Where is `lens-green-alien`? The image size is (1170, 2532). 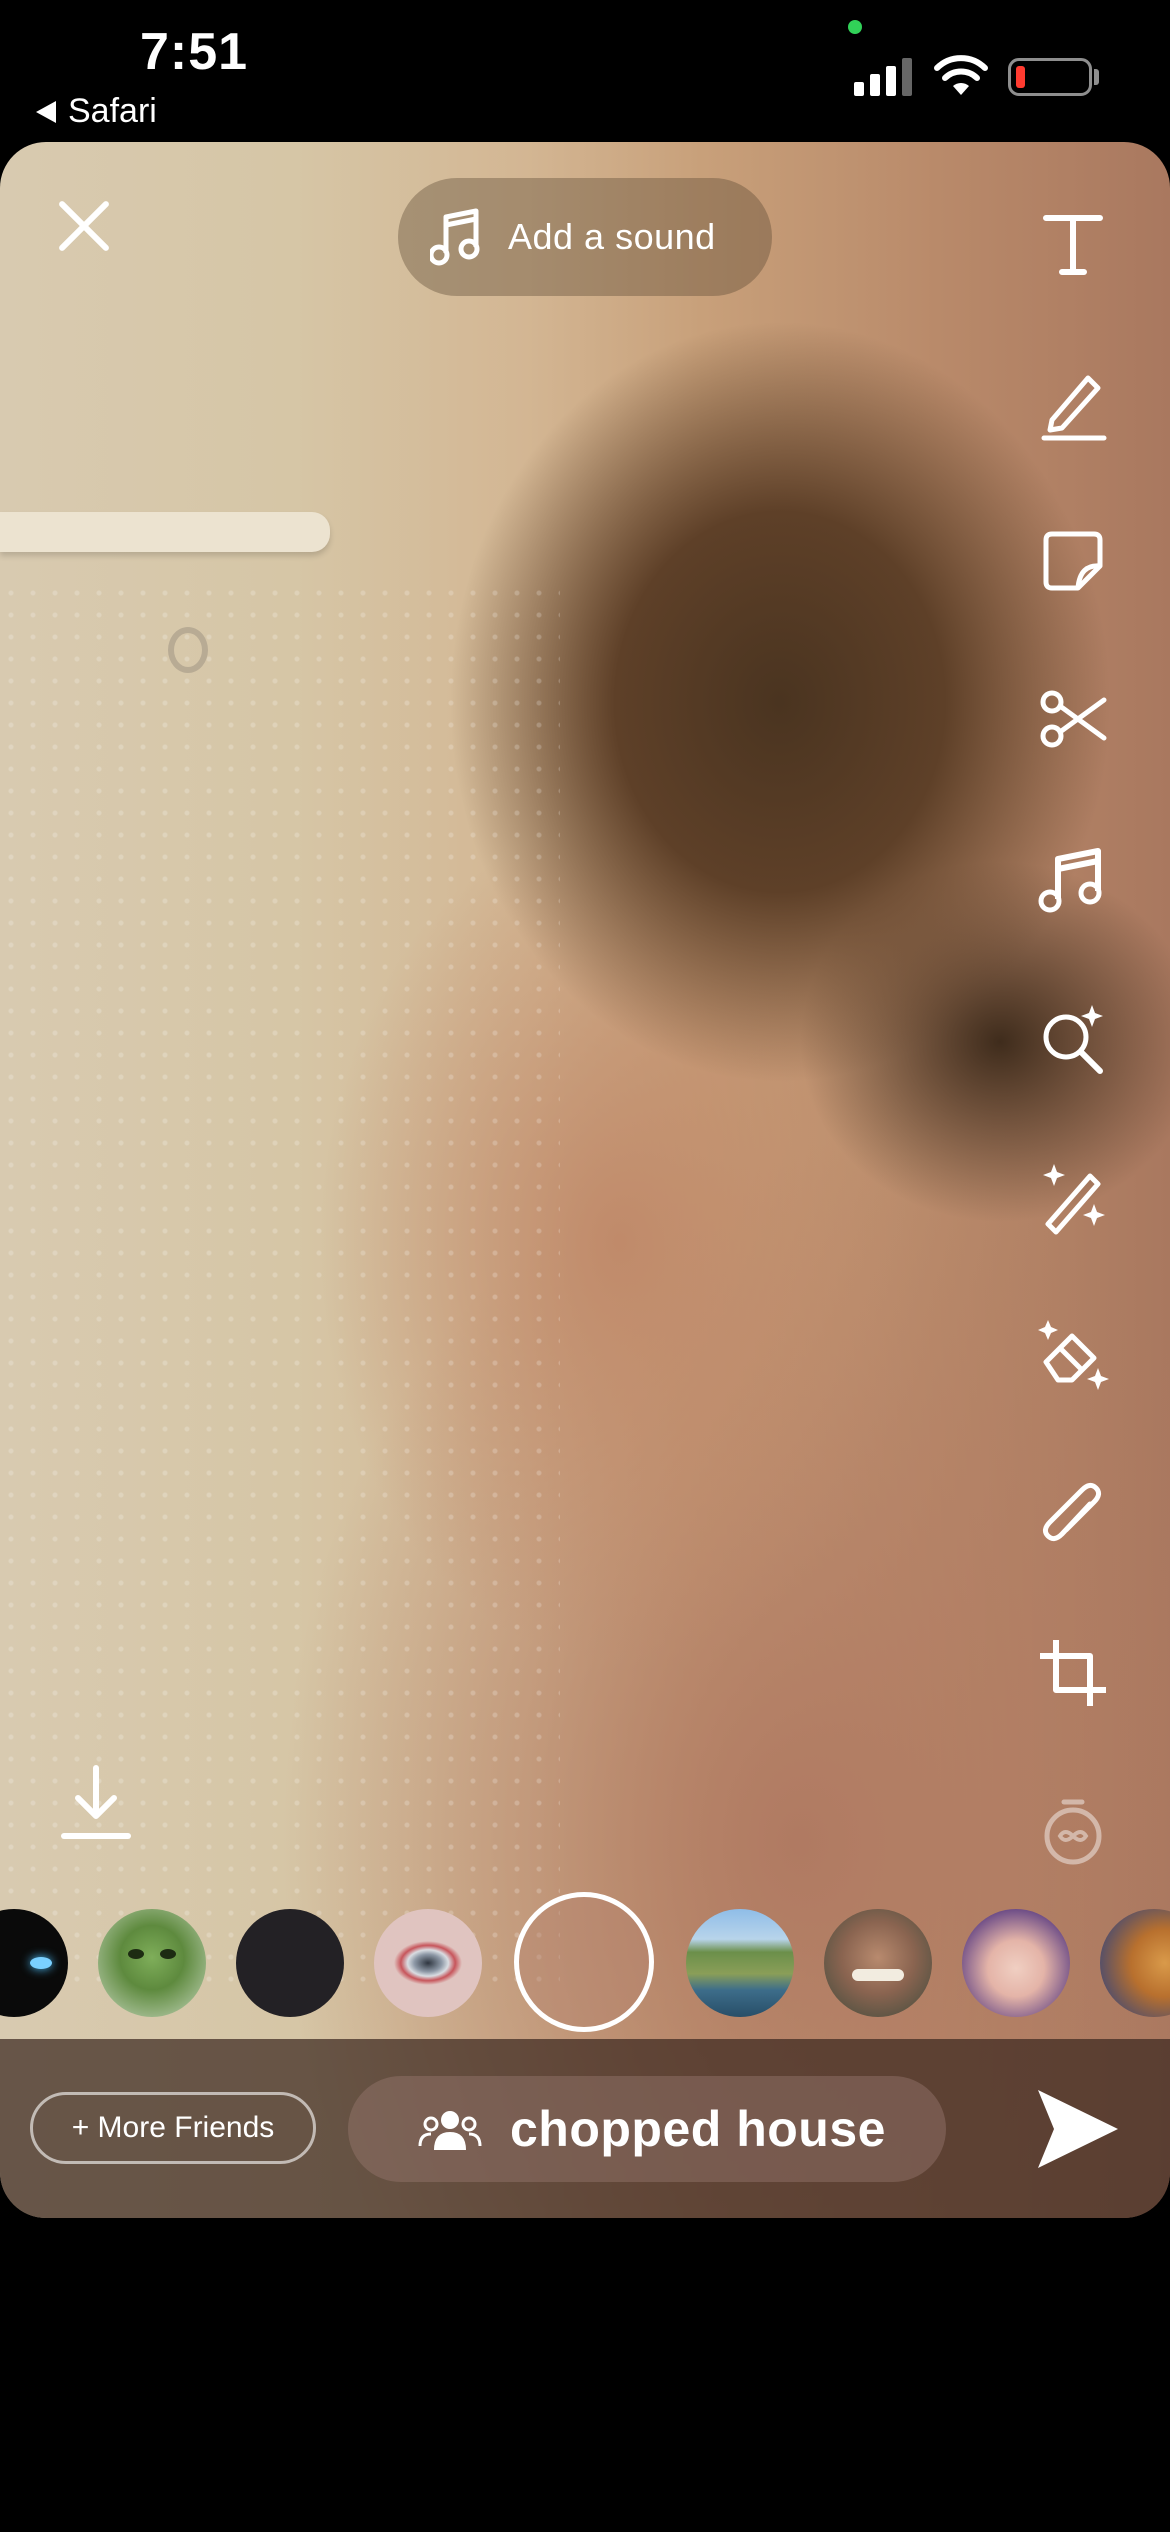
lens-green-alien is located at coordinates (152, 1963).